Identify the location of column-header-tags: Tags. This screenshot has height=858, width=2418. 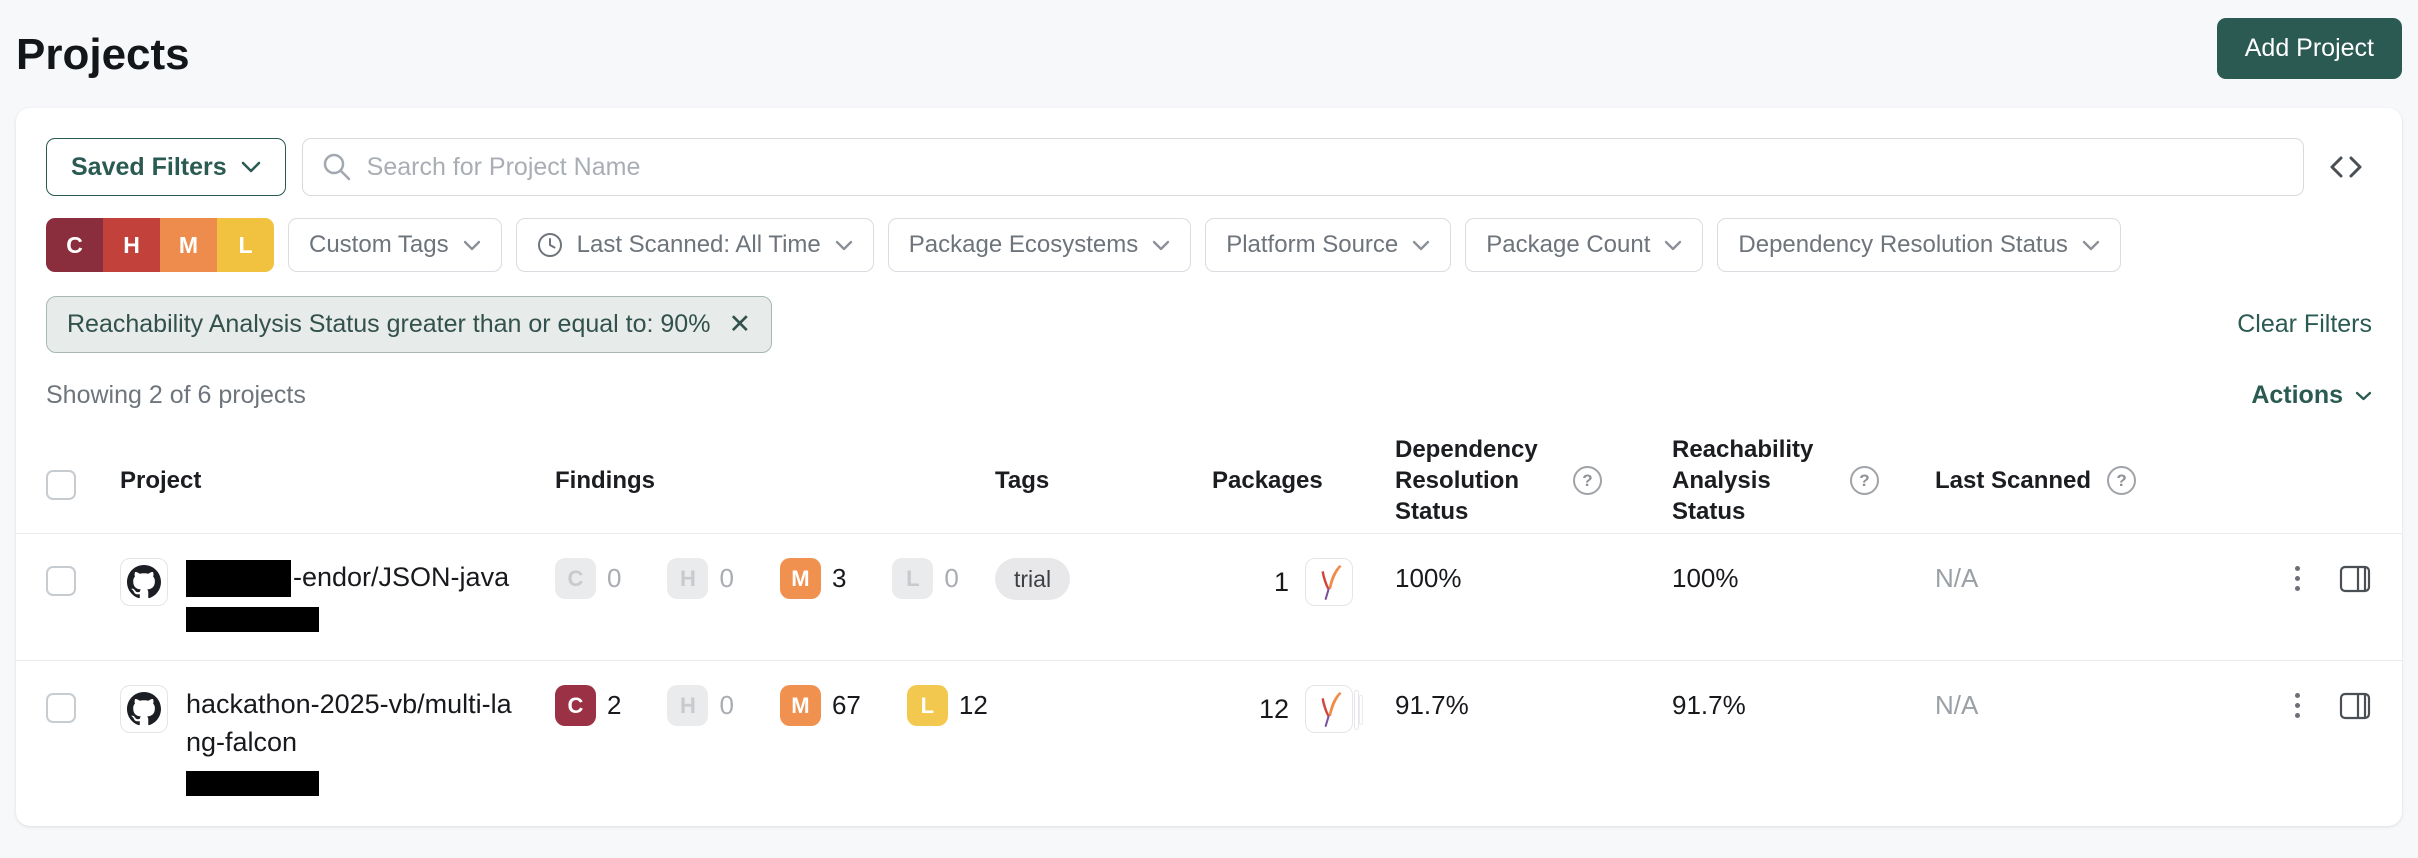
(1022, 480).